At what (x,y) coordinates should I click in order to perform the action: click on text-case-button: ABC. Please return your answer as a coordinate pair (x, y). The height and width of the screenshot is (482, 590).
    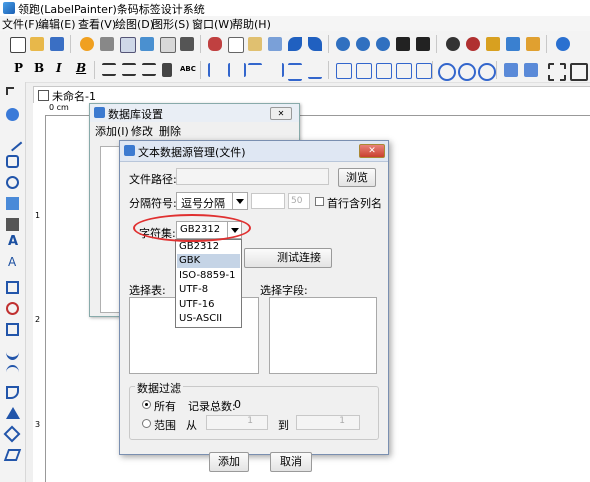
    Looking at the image, I should click on (188, 69).